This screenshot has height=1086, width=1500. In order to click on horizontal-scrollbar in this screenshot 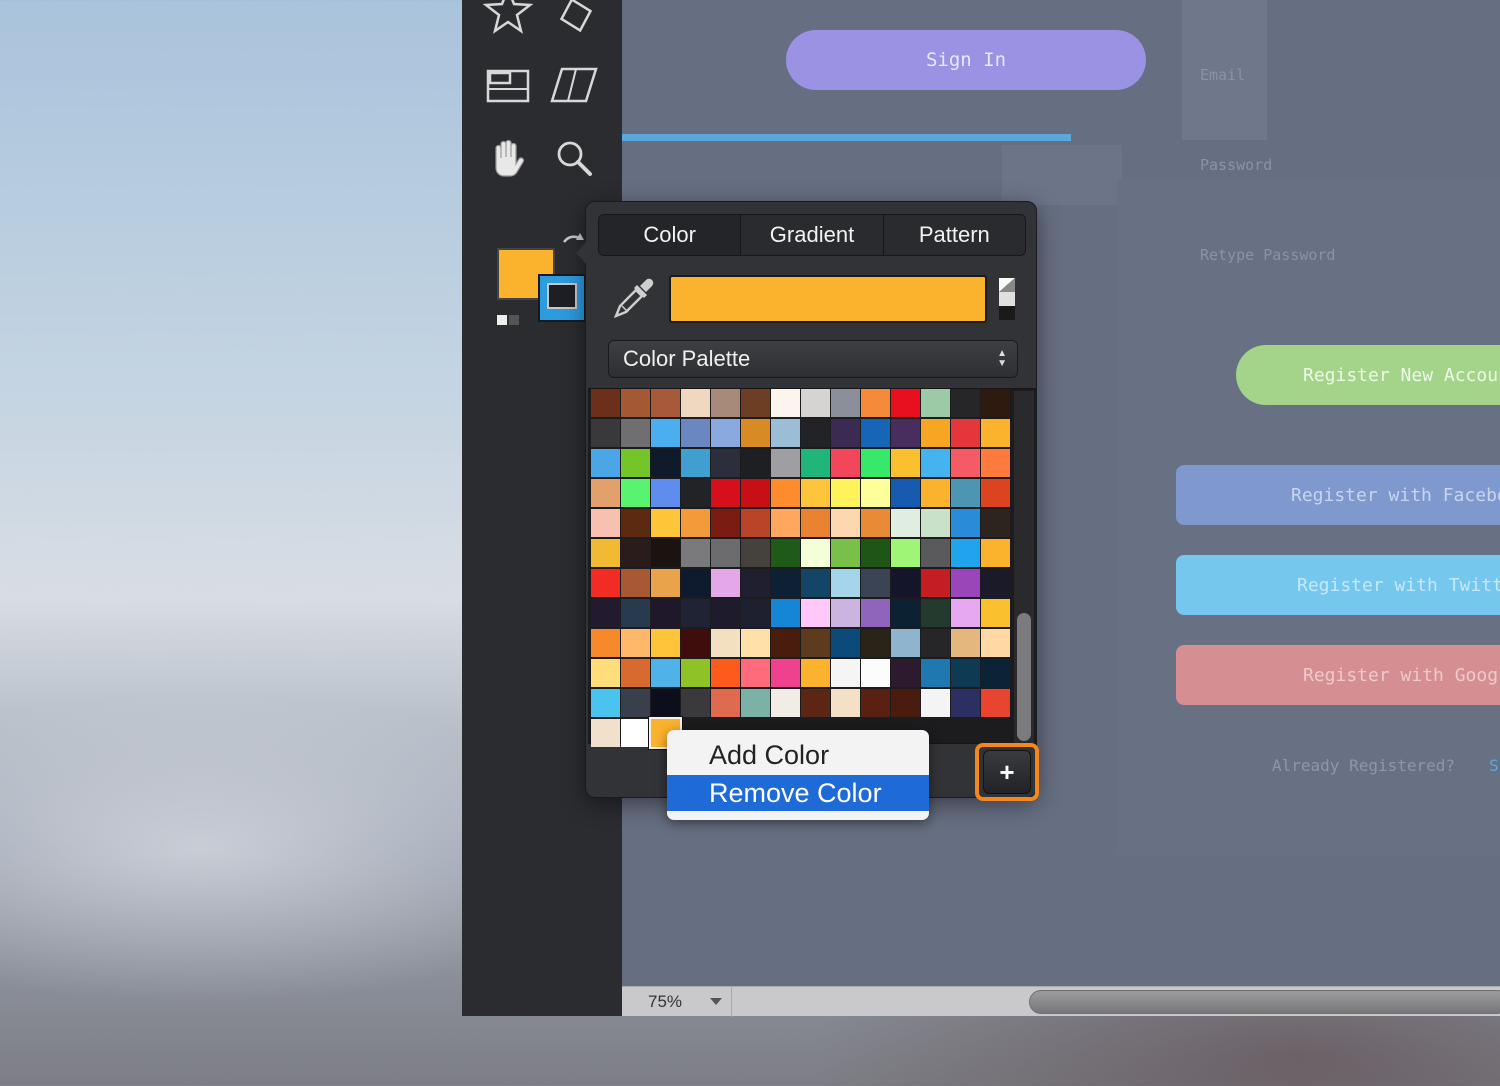, I will do `click(1264, 1002)`.